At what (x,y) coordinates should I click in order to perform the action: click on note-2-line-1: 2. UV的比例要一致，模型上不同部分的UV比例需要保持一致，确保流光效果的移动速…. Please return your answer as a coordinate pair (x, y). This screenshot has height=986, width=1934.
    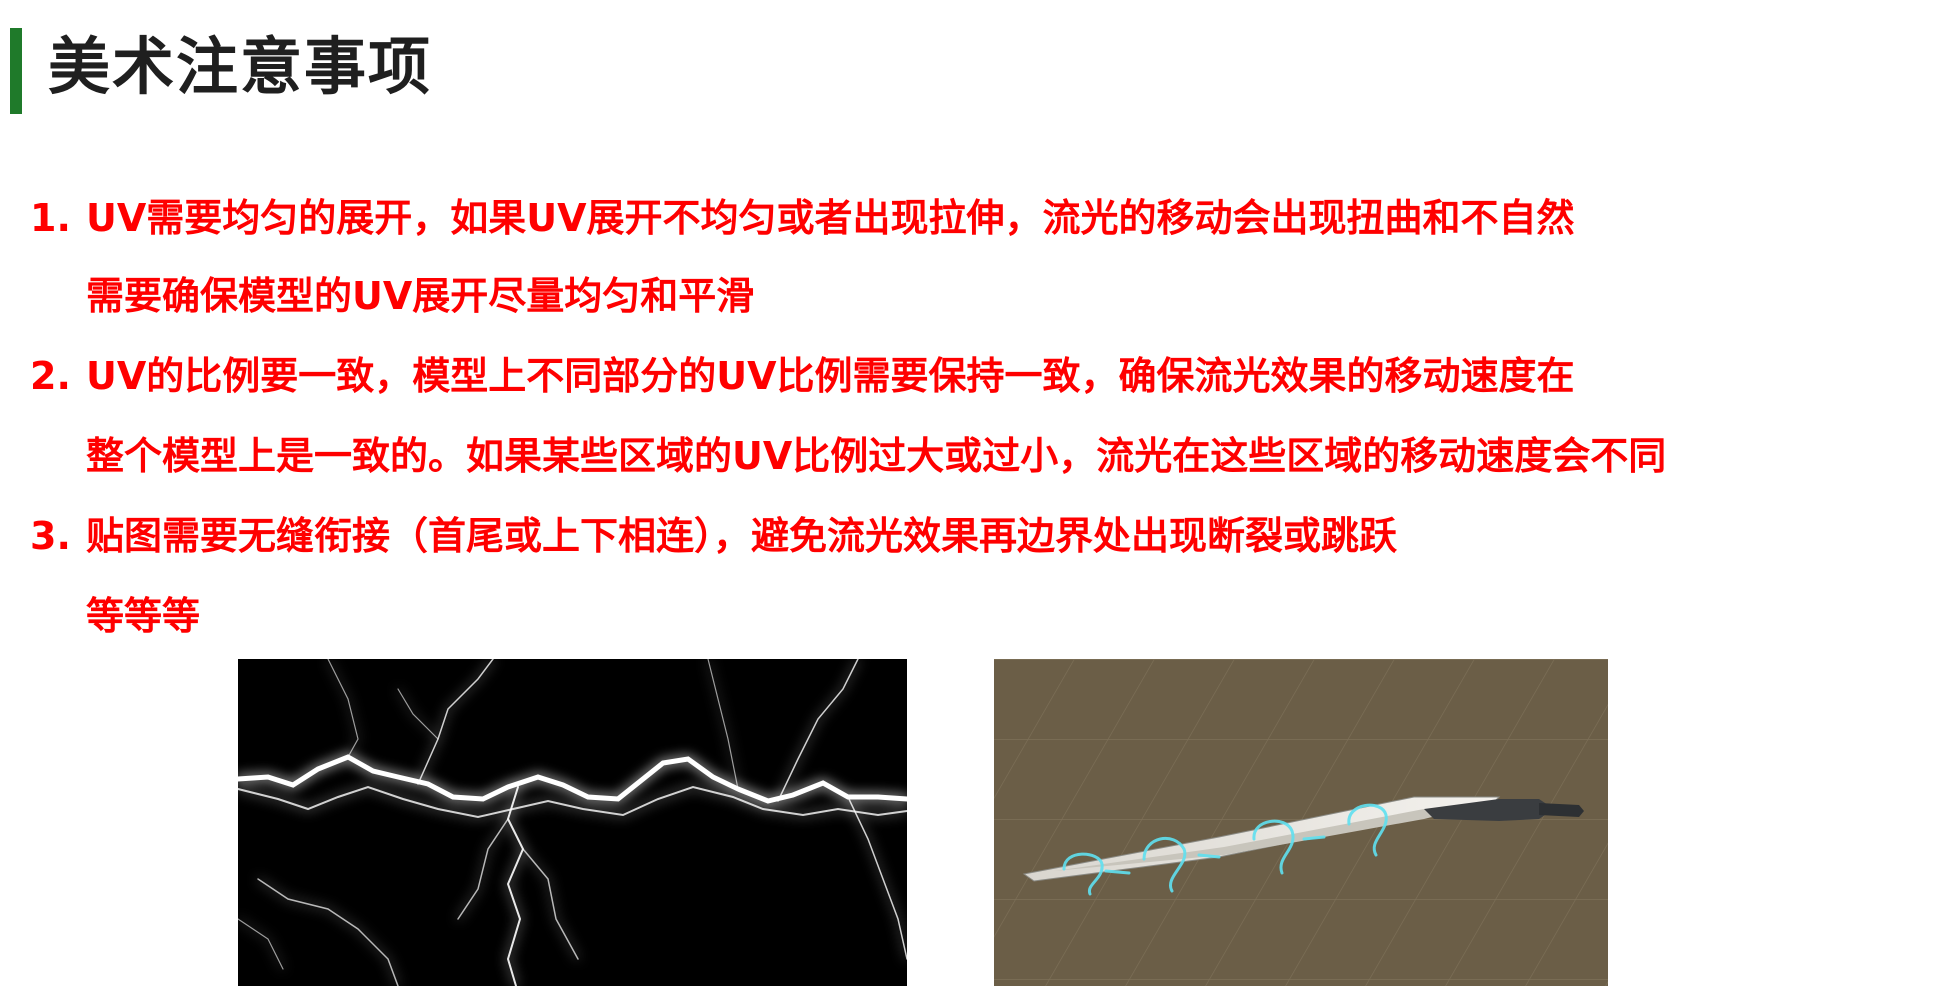
    Looking at the image, I should click on (802, 376).